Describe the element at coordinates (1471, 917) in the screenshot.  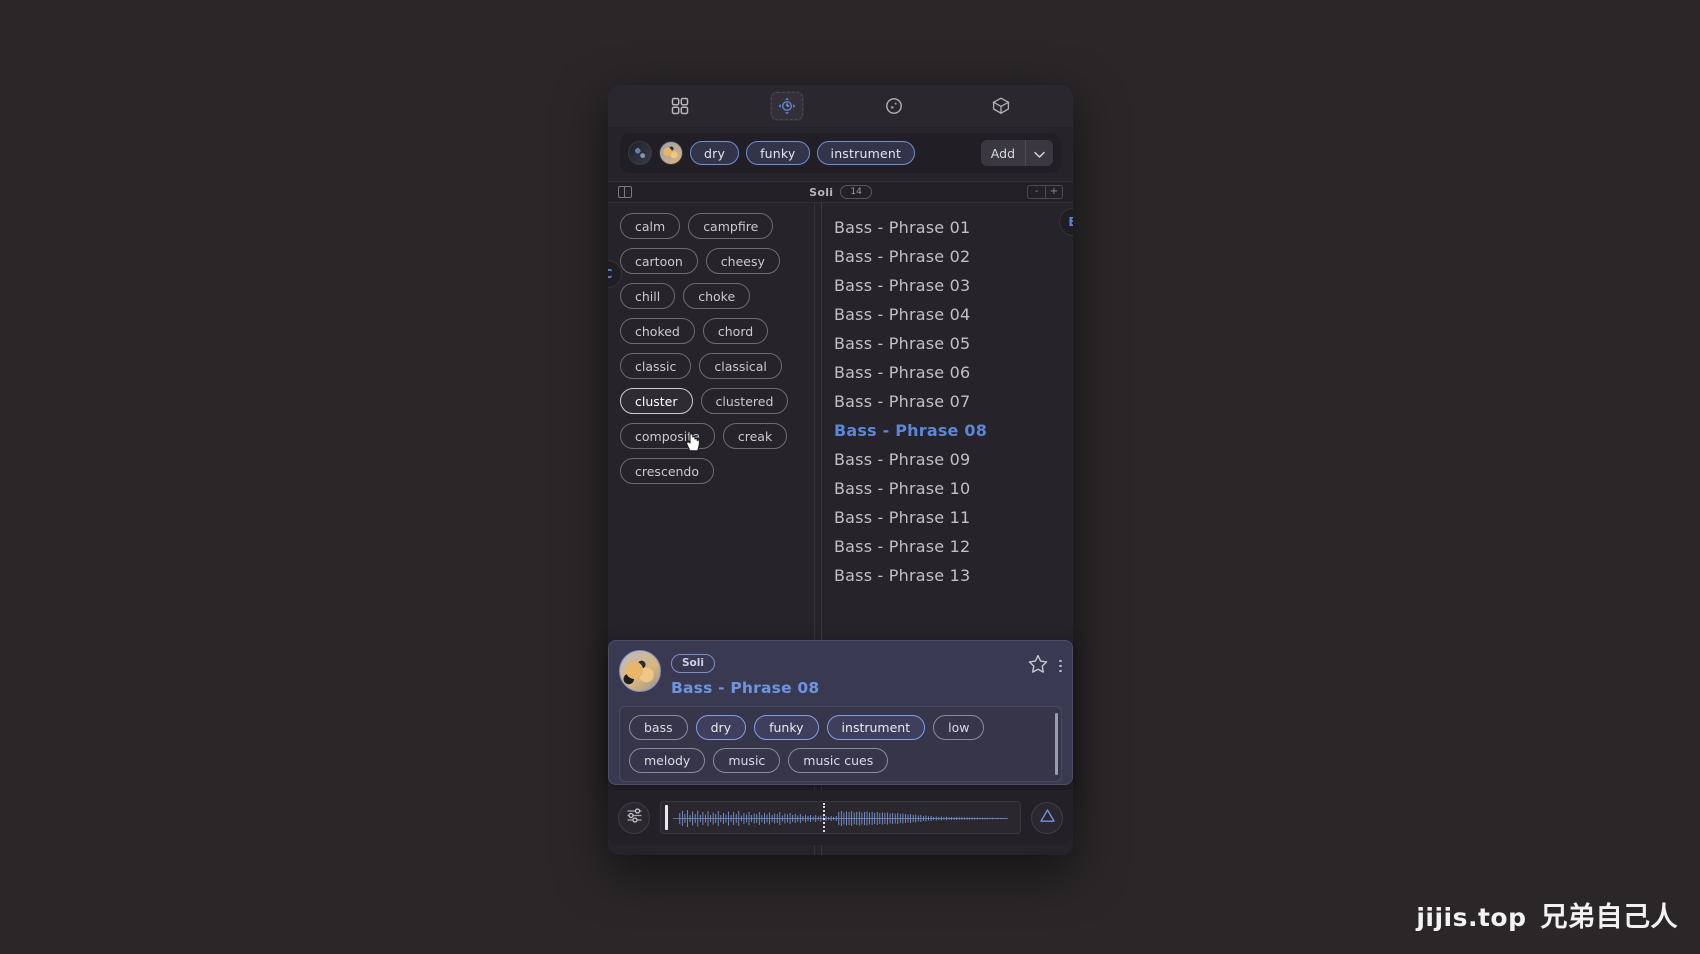
I see `watermark-site: jijis.top` at that location.